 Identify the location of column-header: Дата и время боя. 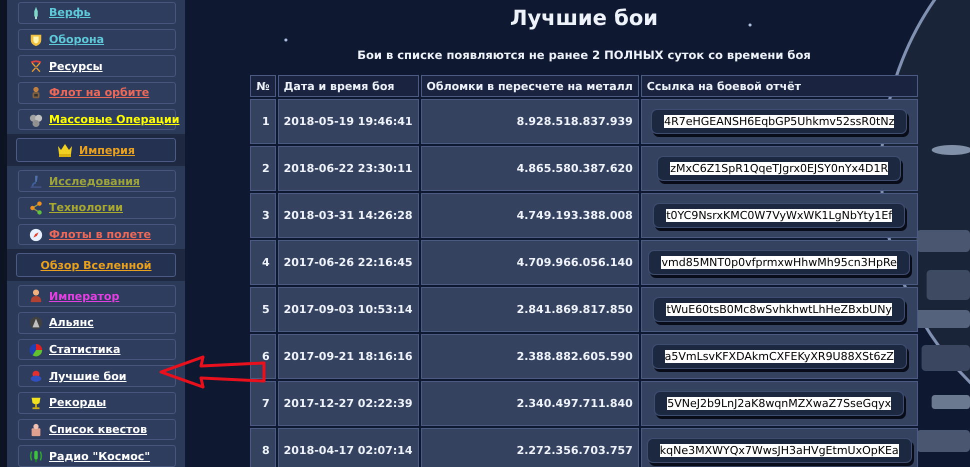
(348, 86).